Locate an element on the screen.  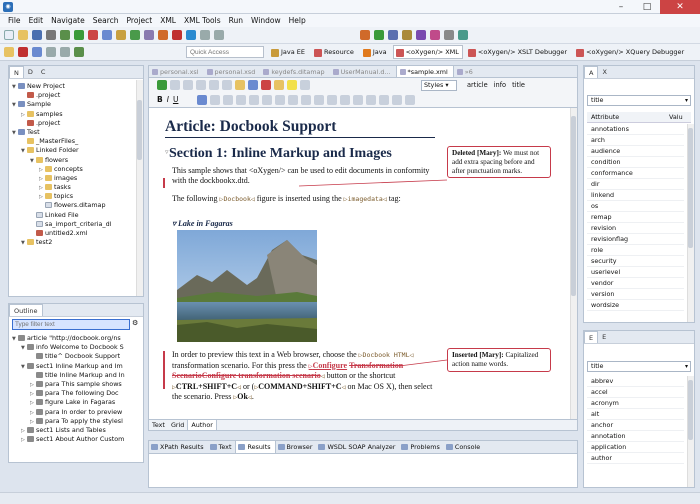
insert-list-icon is located at coordinates (201, 85).